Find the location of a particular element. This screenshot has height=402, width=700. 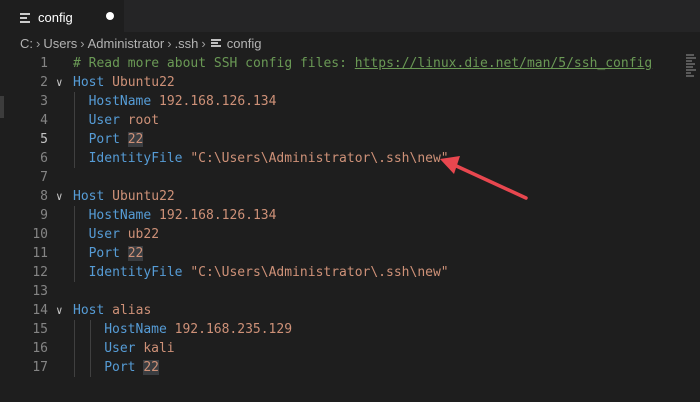

code-text: HostName 192.168.235.129 is located at coordinates (198, 329).